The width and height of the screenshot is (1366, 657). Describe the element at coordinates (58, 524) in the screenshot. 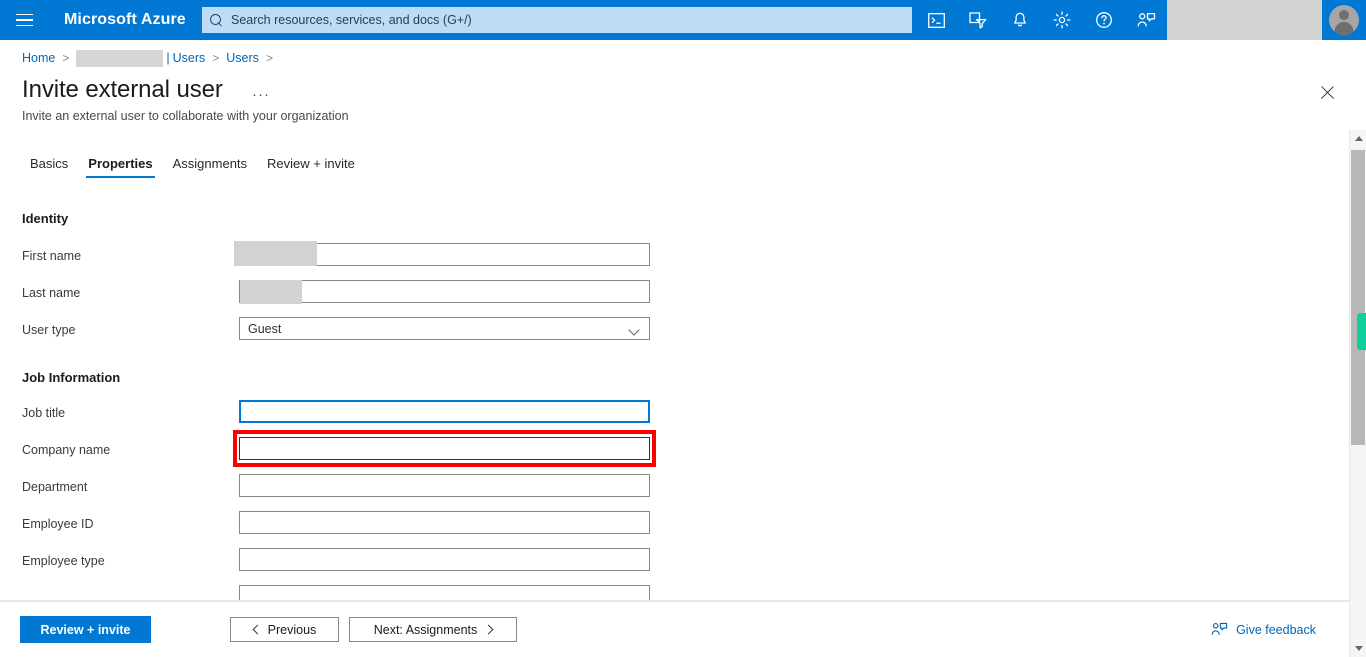

I see `label-employee-id: Employee ID` at that location.